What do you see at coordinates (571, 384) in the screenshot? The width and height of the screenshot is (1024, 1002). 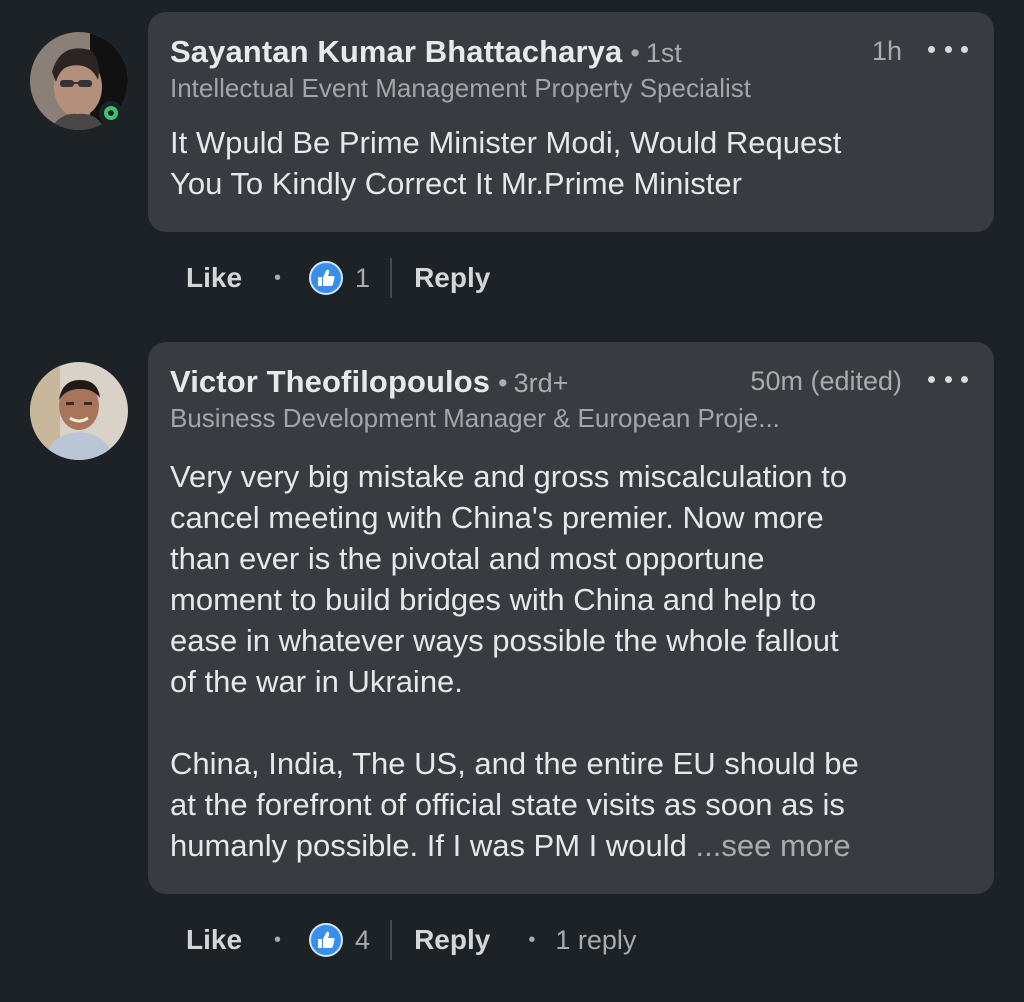 I see `comment-header: Victor Theofilopoulos • 3rd+ 50m (edited)` at bounding box center [571, 384].